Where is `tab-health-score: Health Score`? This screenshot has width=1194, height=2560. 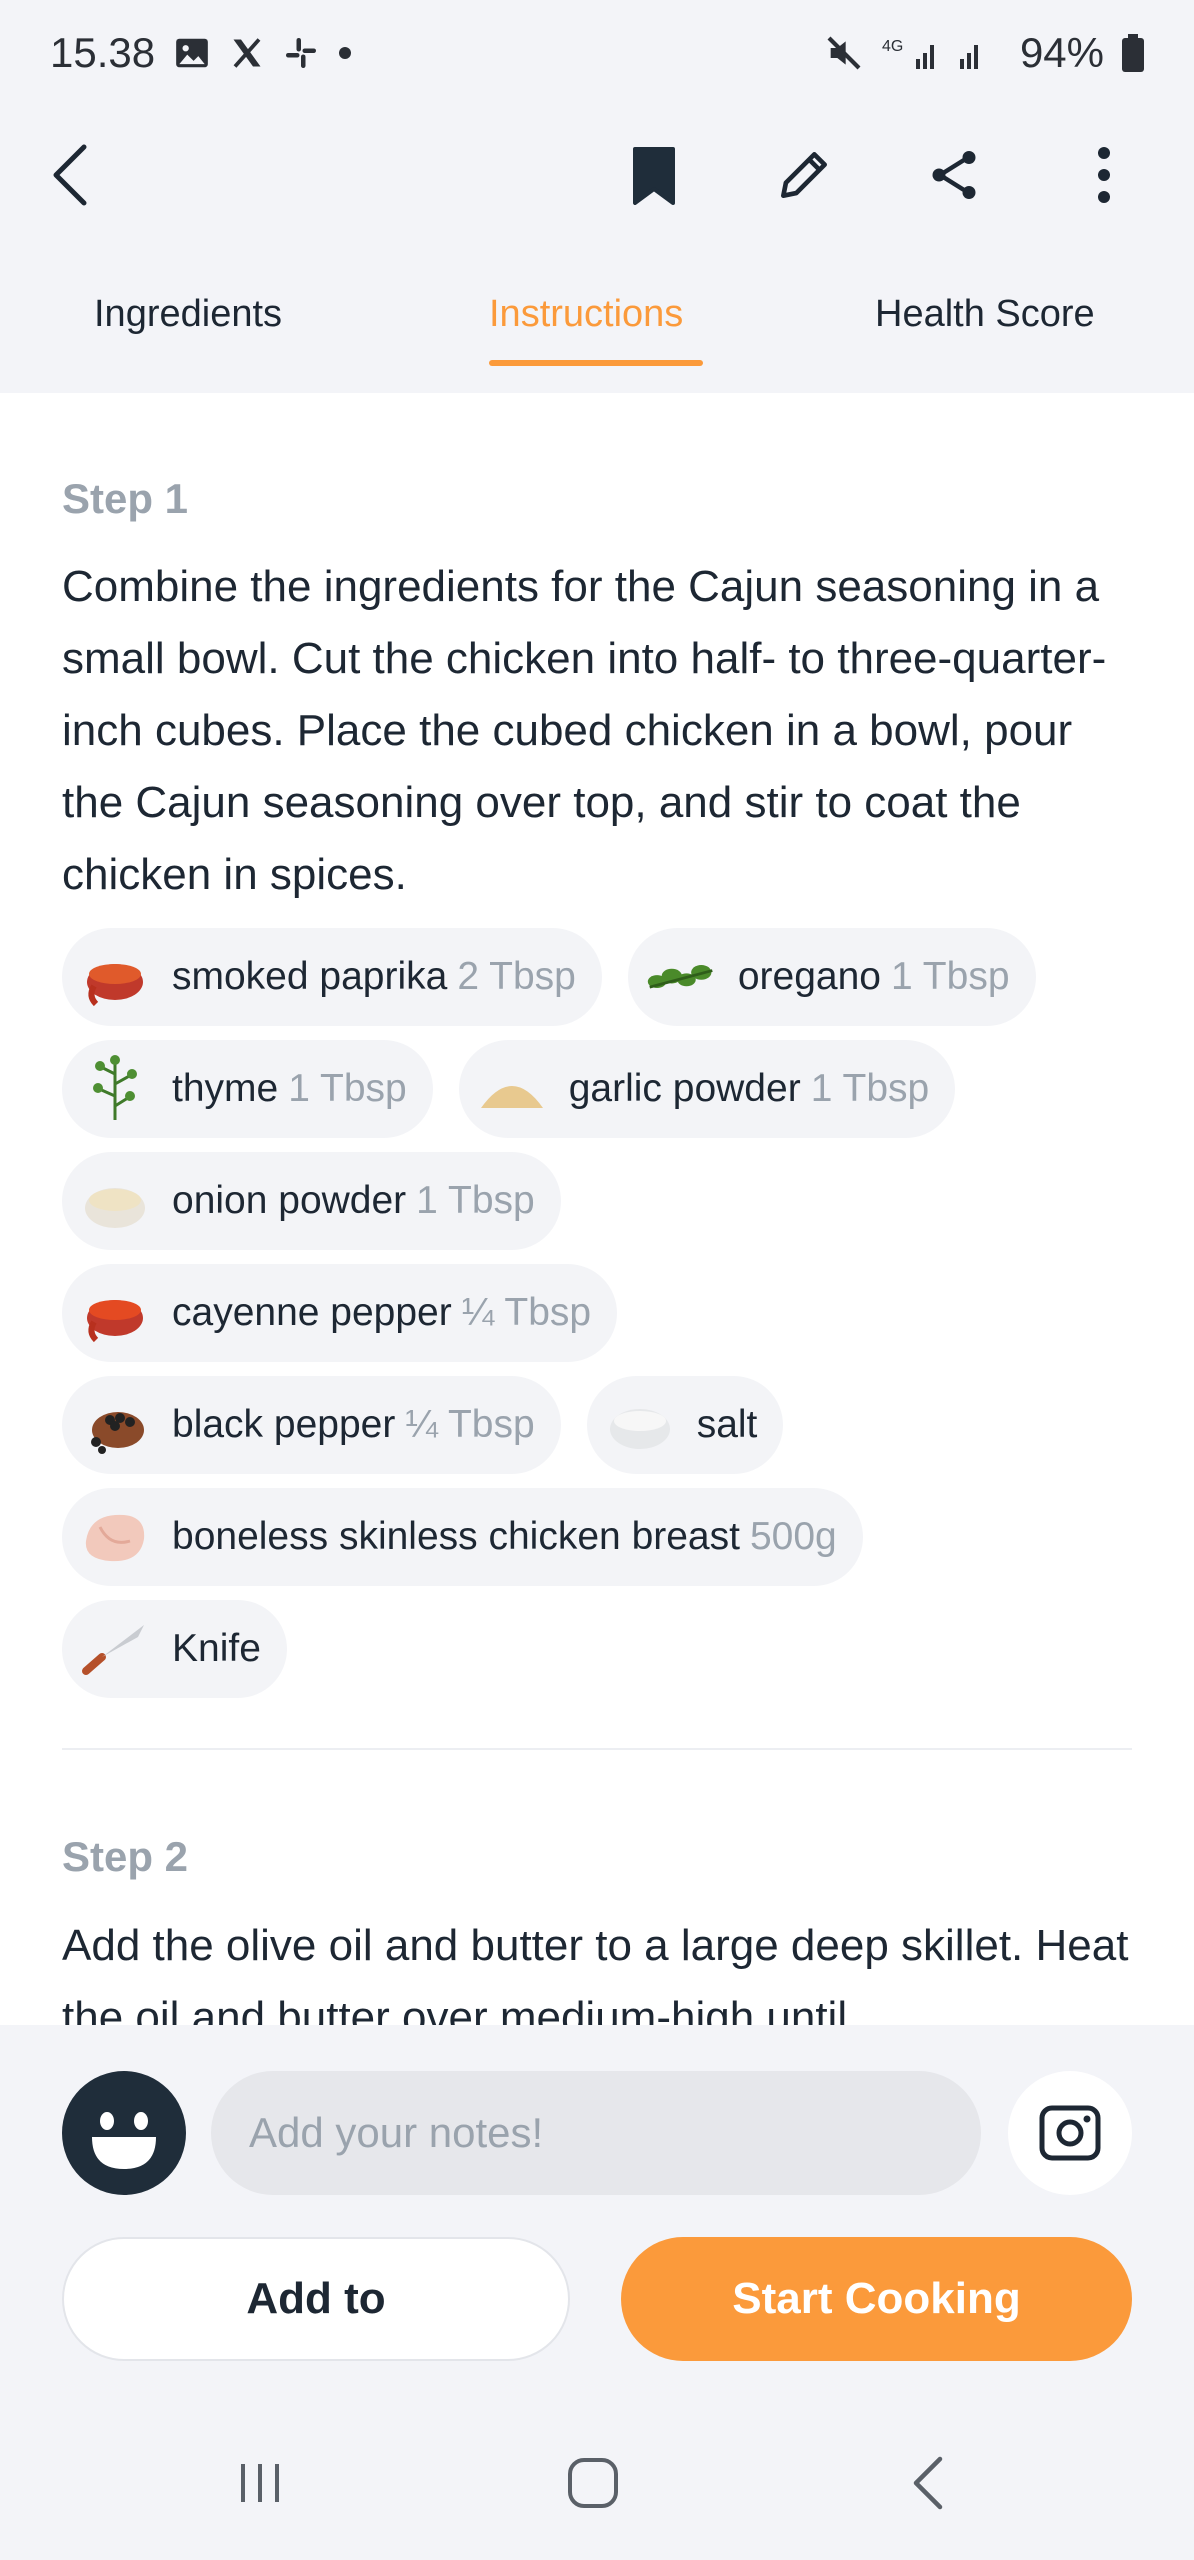
tab-health-score: Health Score is located at coordinates (985, 314).